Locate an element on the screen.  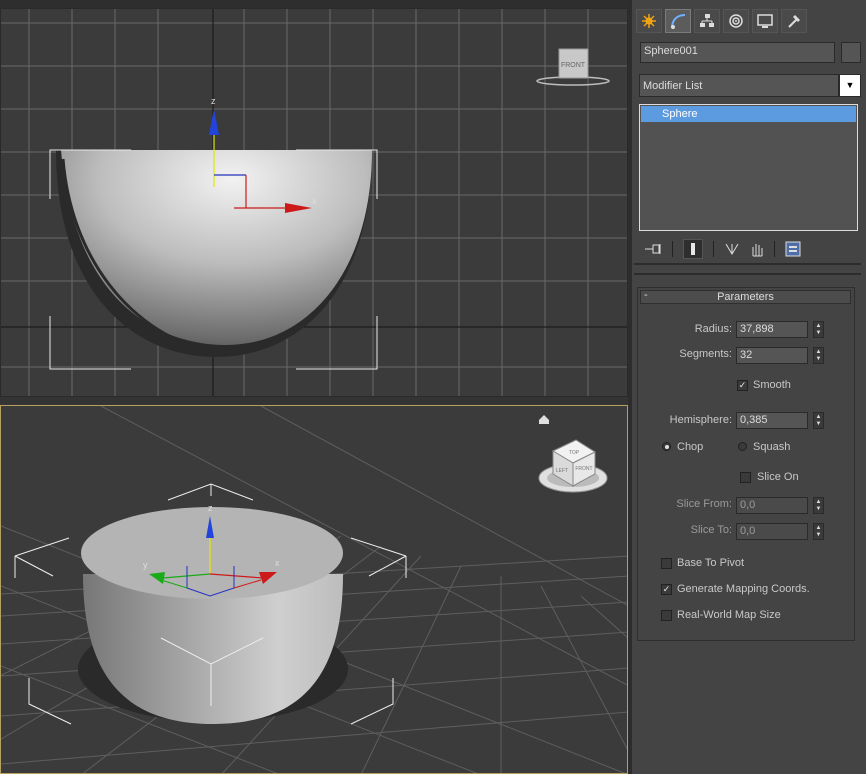
hemisphere-spinner: ▲ ▼ is located at coordinates (818, 420).